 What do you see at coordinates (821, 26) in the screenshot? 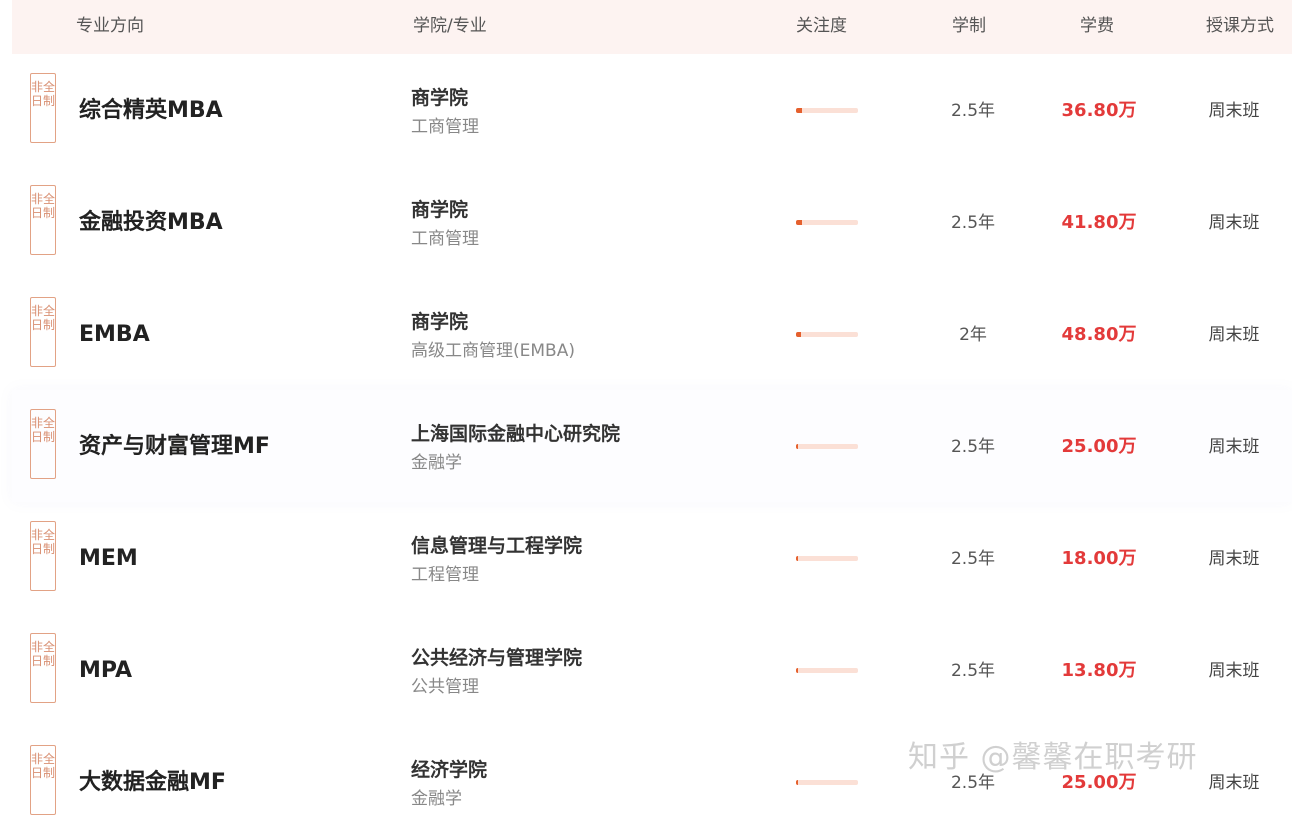
I see `header-attention: 关注度` at bounding box center [821, 26].